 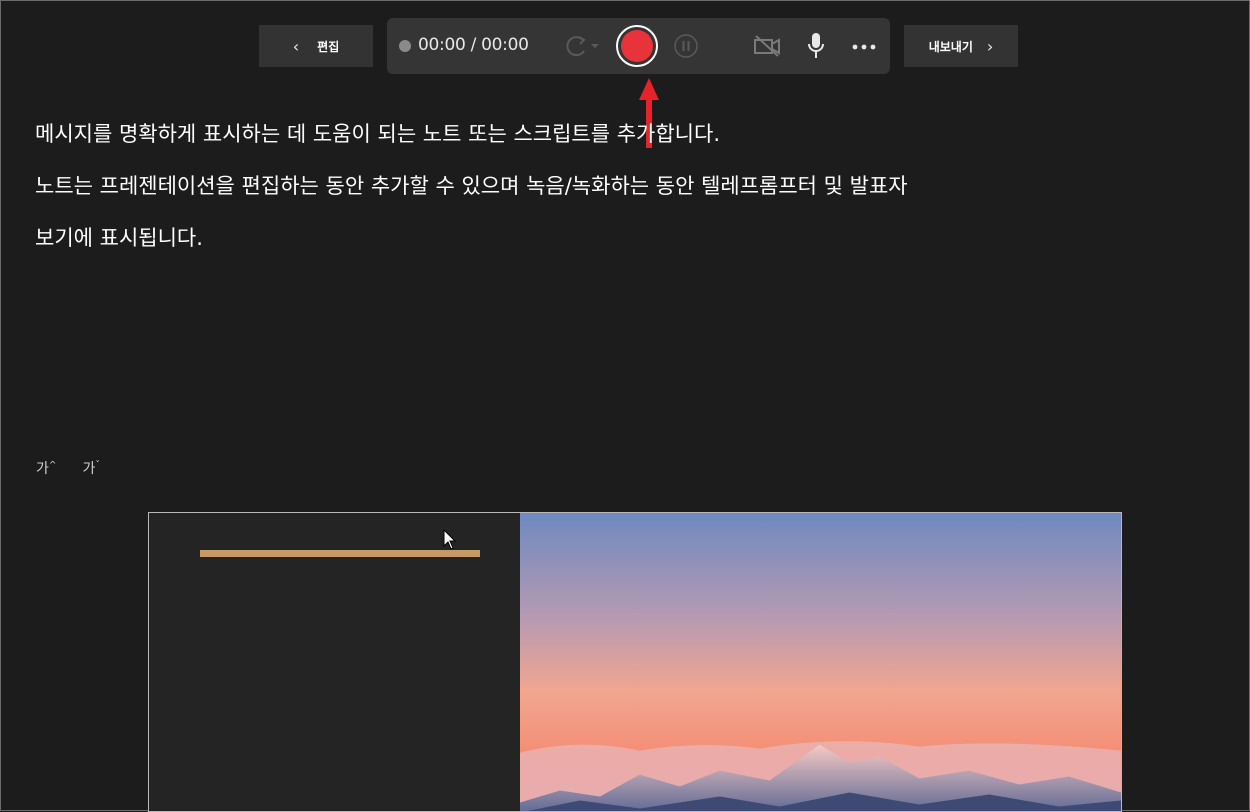 I want to click on pause-icon, so click(x=686, y=46).